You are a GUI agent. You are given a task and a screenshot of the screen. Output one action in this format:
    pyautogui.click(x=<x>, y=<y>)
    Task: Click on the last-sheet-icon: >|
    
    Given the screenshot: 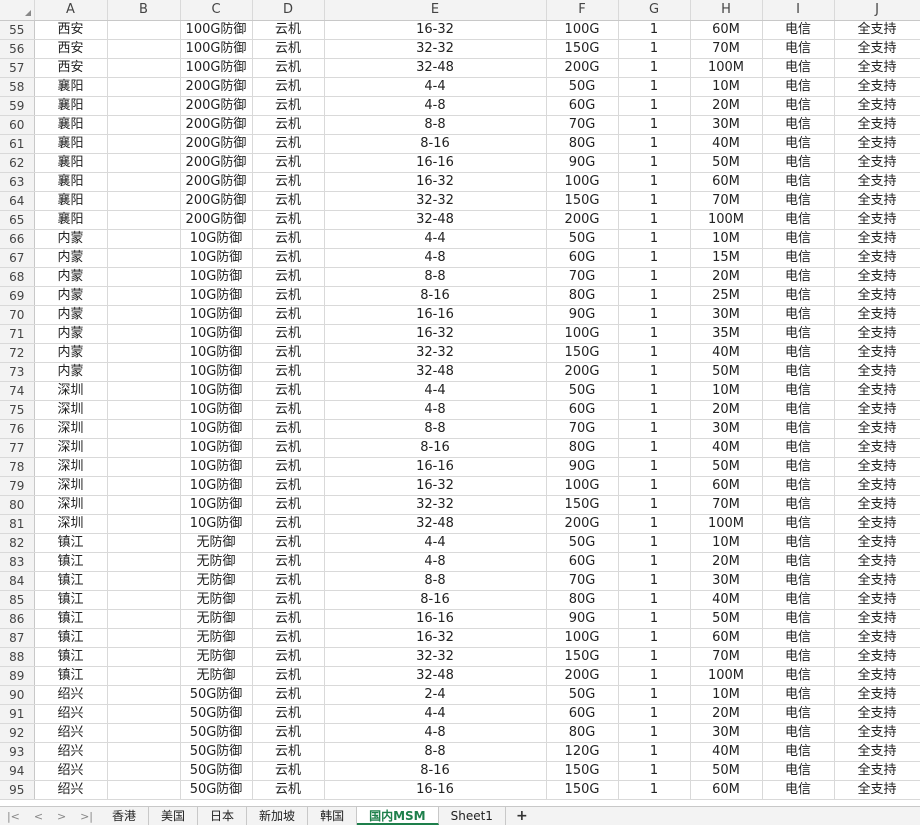 What is the action you would take?
    pyautogui.click(x=86, y=816)
    